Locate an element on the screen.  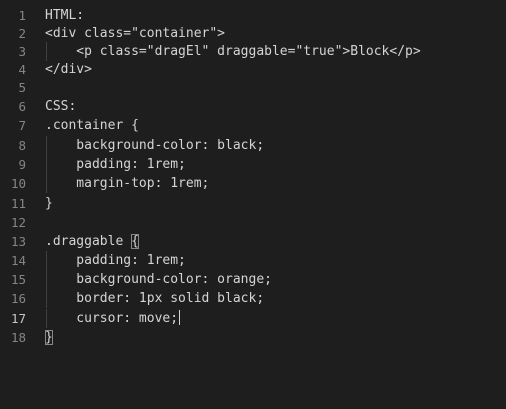
code-line: 8 background-color: black; is located at coordinates (253, 145).